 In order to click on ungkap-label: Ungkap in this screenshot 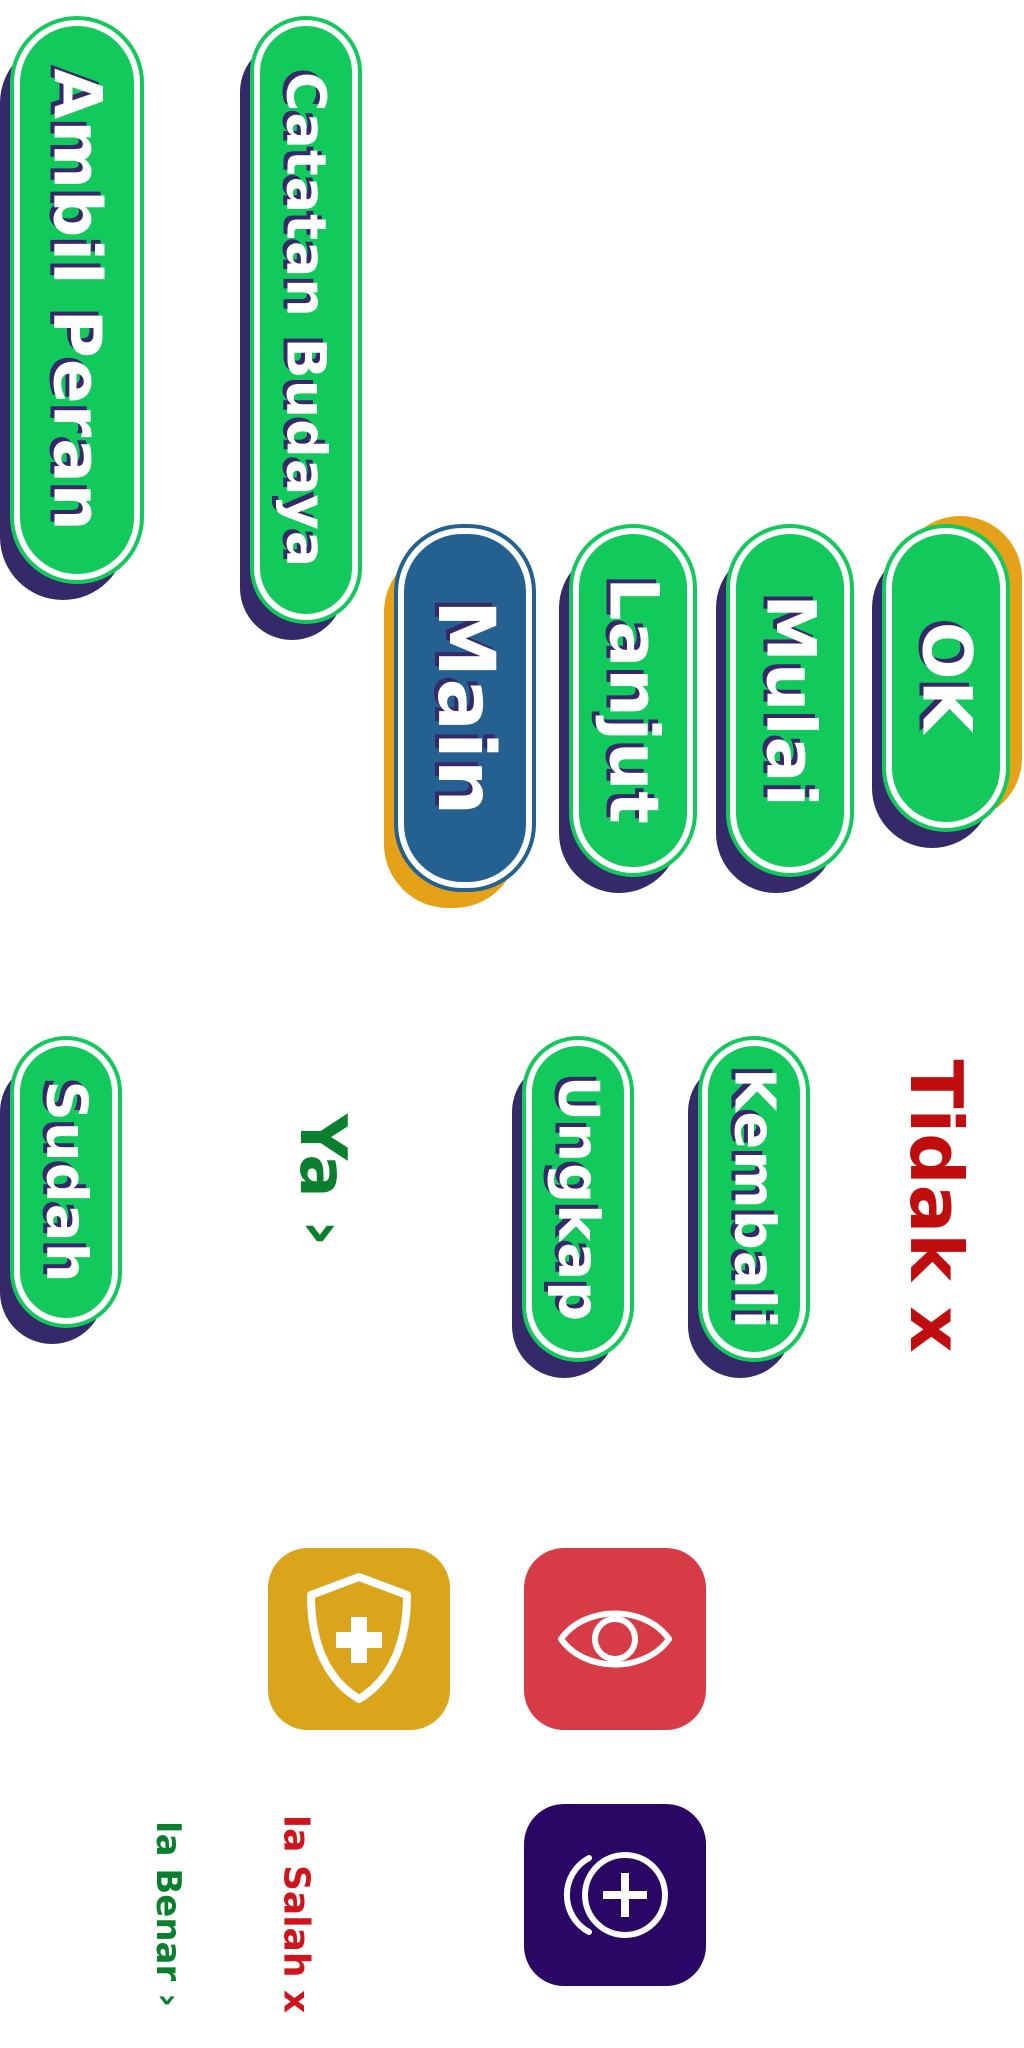, I will do `click(578, 1199)`.